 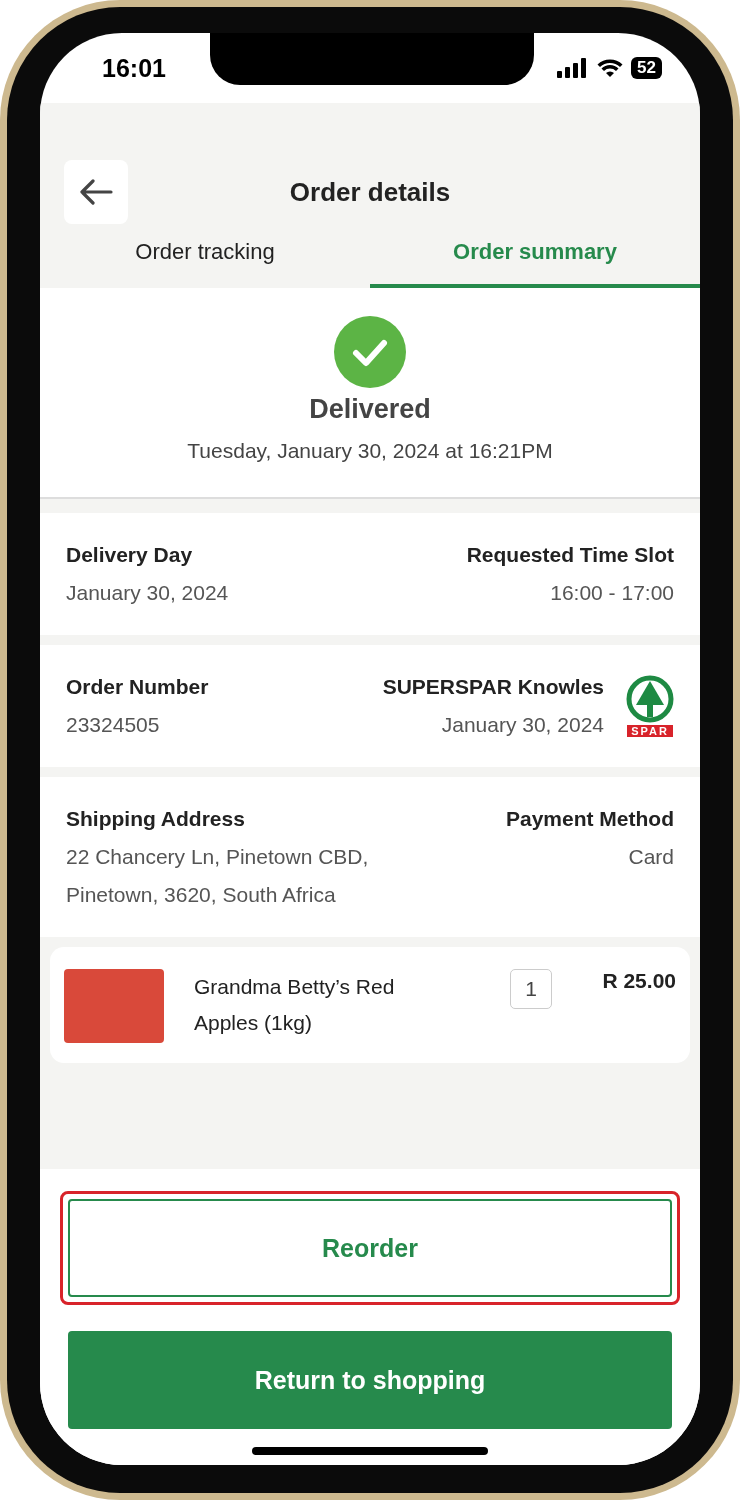 What do you see at coordinates (205, 258) in the screenshot?
I see `tab: Order tracking` at bounding box center [205, 258].